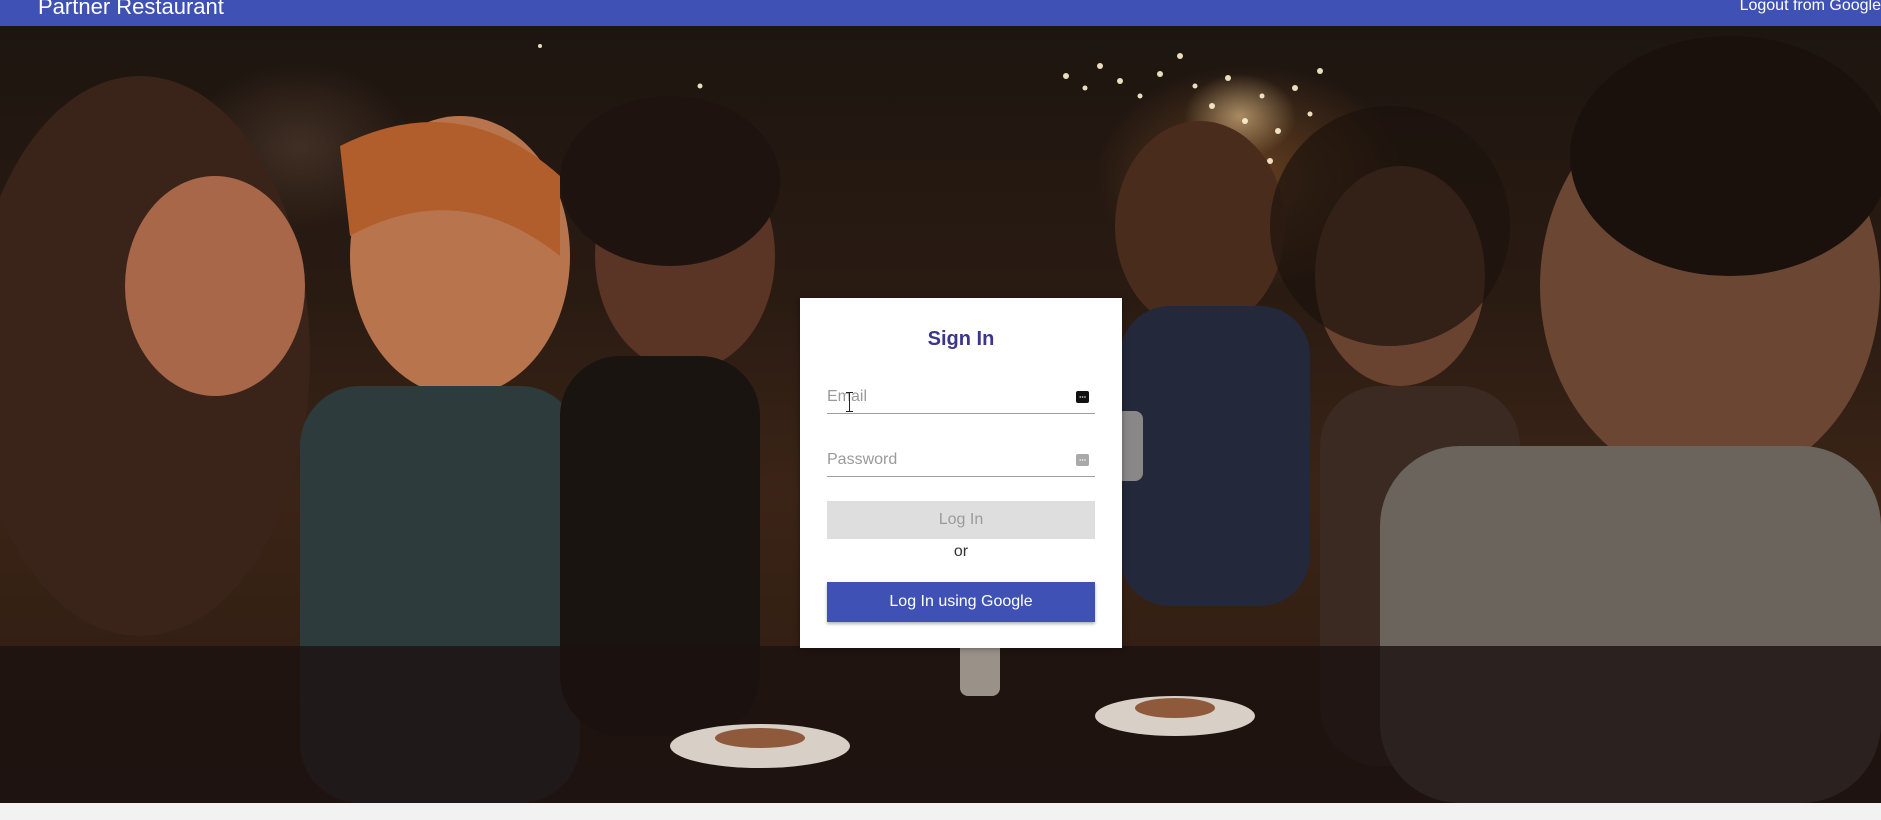 Image resolution: width=1881 pixels, height=820 pixels. I want to click on login-button: Log In, so click(961, 520).